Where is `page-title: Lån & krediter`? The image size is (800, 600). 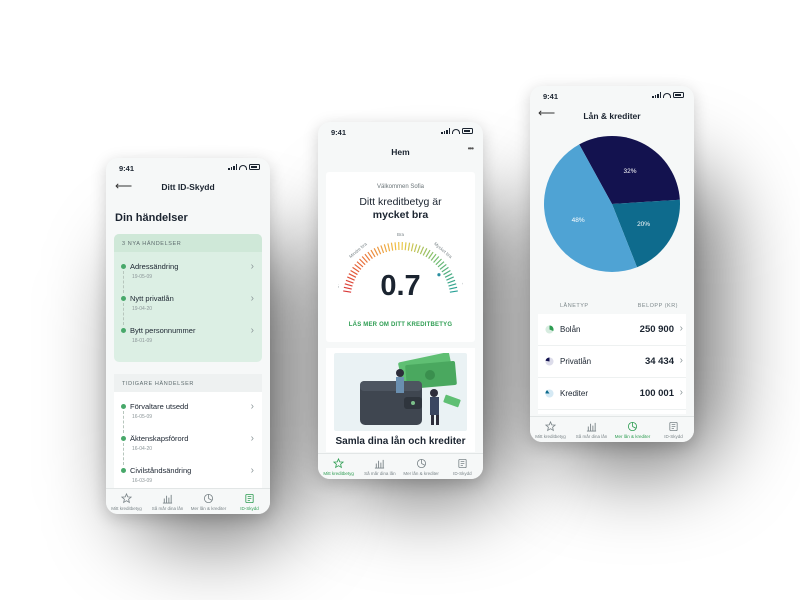
page-title: Lån & krediter is located at coordinates (612, 116).